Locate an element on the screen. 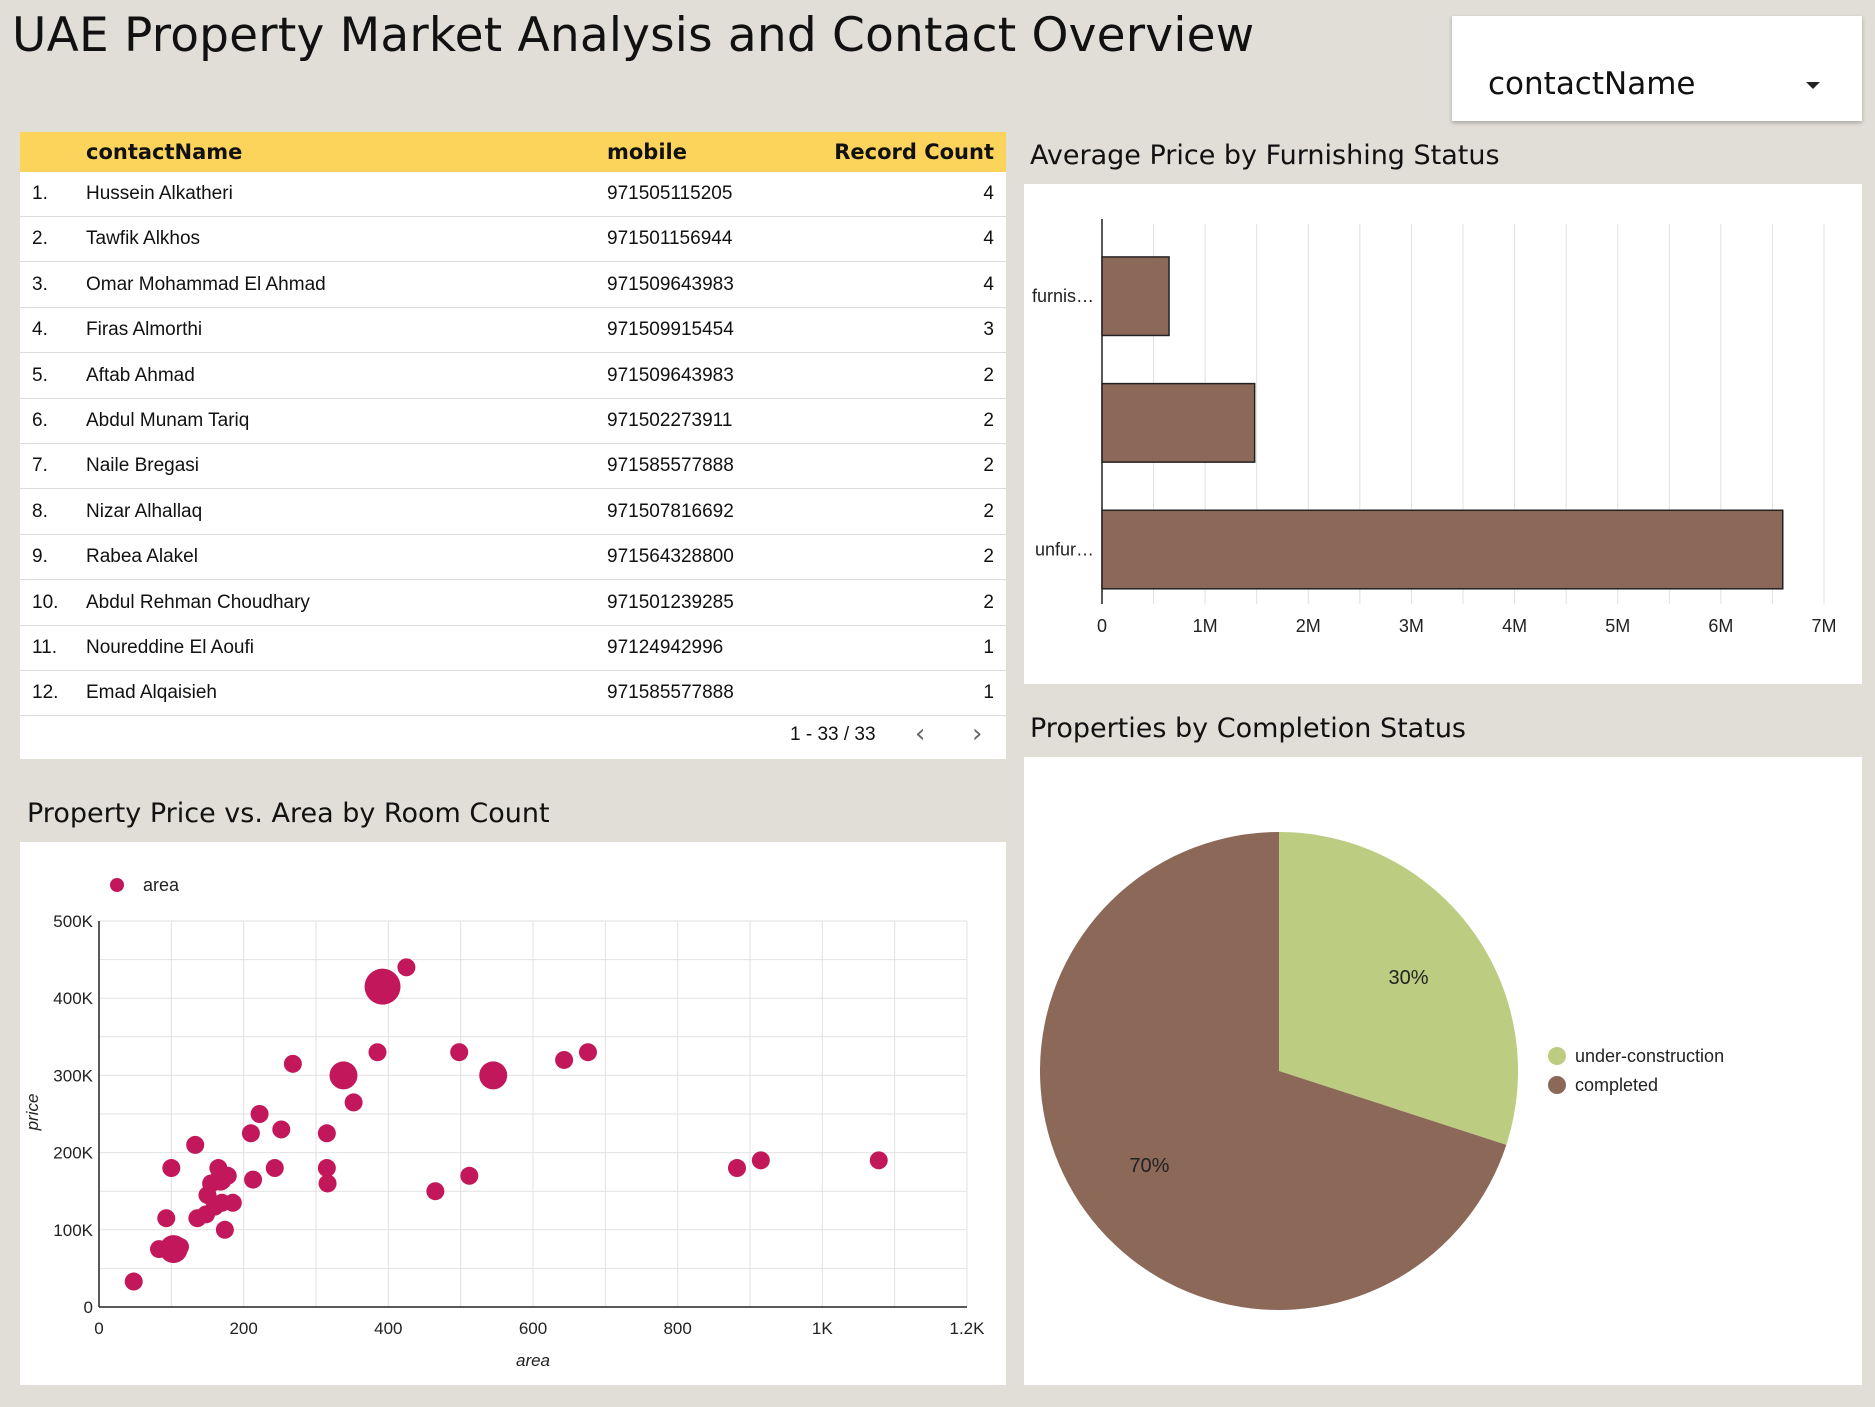 The width and height of the screenshot is (1875, 1407). scatter-x-axis-label: area is located at coordinates (533, 1360).